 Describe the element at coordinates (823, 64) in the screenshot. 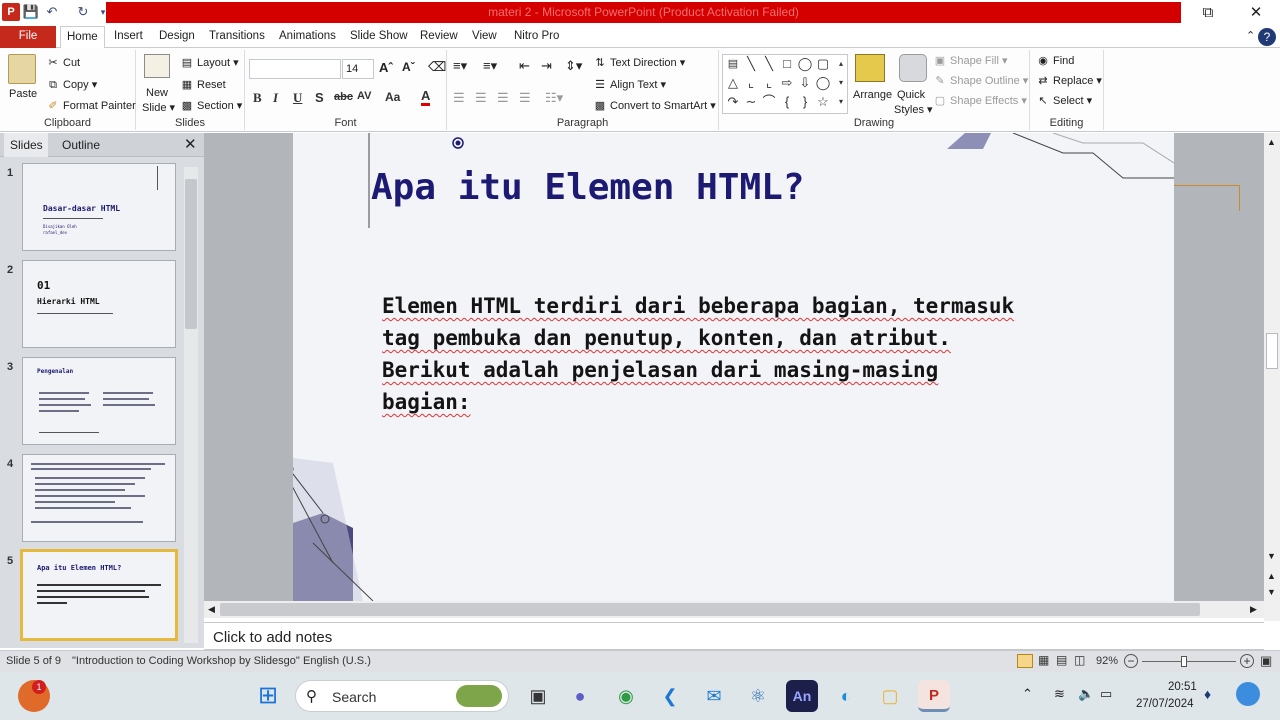

I see `rounded-rect-shape-icon: ▢` at that location.